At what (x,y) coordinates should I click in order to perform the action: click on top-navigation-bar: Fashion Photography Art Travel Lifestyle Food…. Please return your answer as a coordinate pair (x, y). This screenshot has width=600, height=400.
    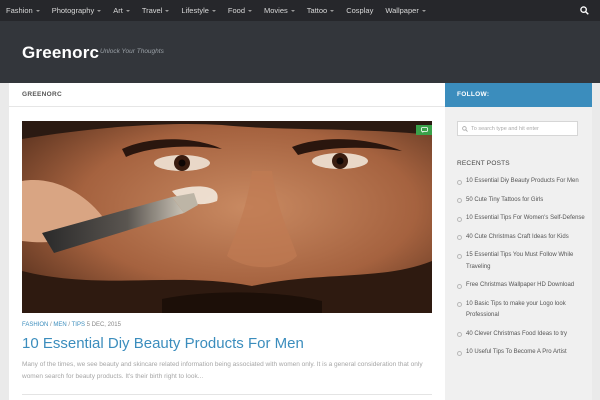
    Looking at the image, I should click on (300, 10).